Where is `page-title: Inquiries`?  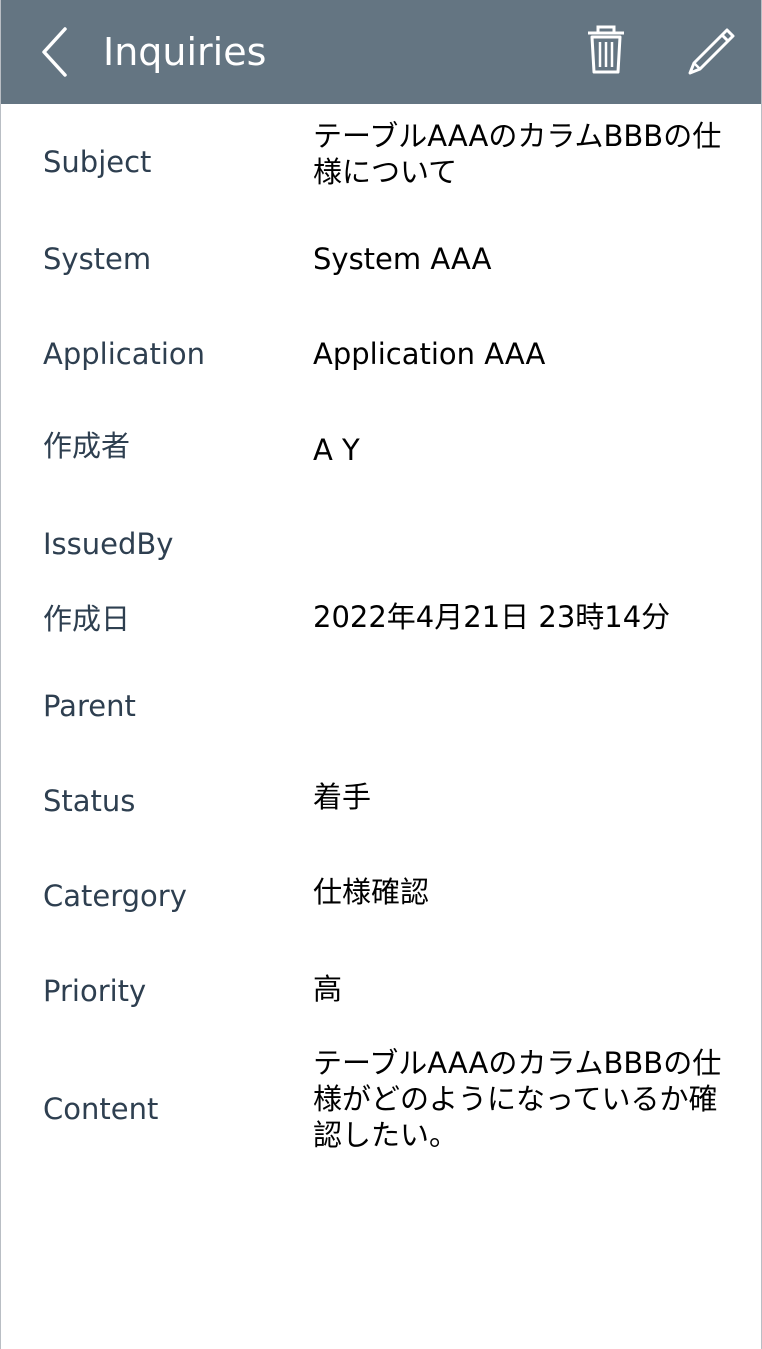
page-title: Inquiries is located at coordinates (185, 52).